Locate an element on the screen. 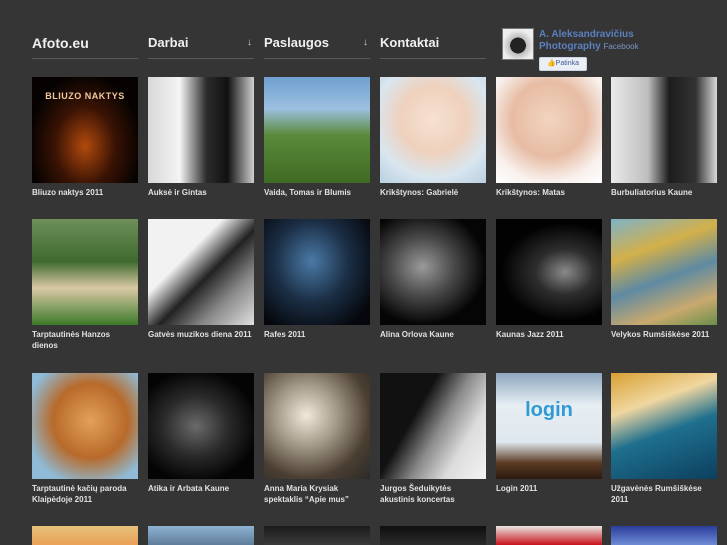  gallery-caption: Bliuzo naktys 2011 is located at coordinates (85, 192).